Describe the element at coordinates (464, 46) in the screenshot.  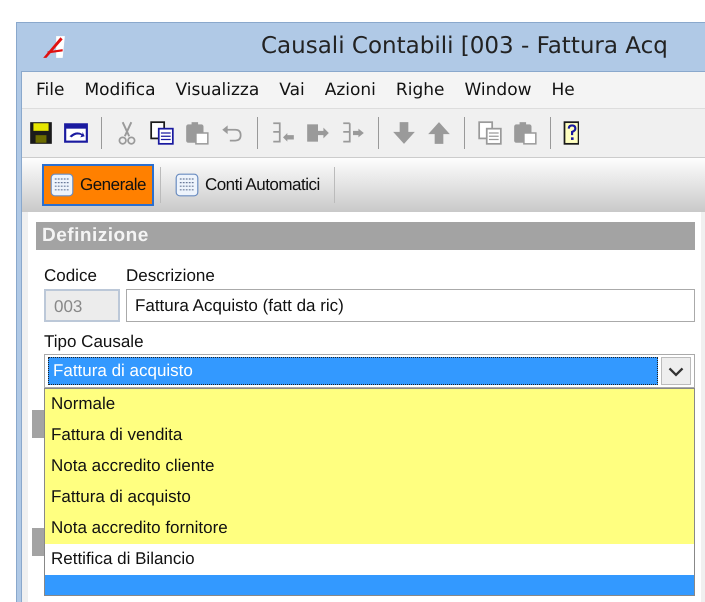
I see `window-title: Causali Contabili [003 - Fattura Acq` at that location.